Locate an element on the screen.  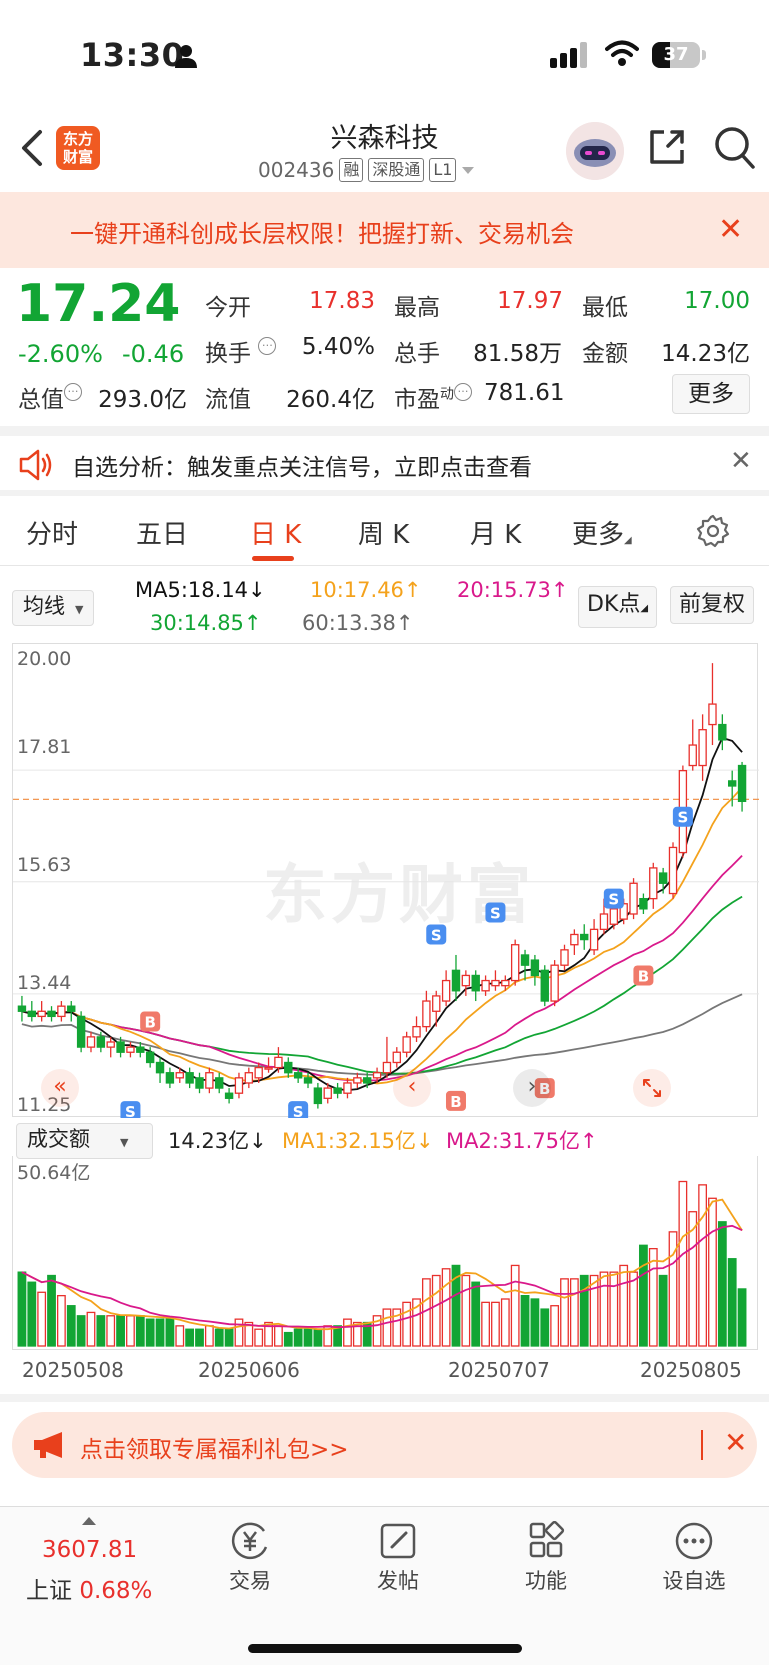
expand-icon is located at coordinates (652, 1088).